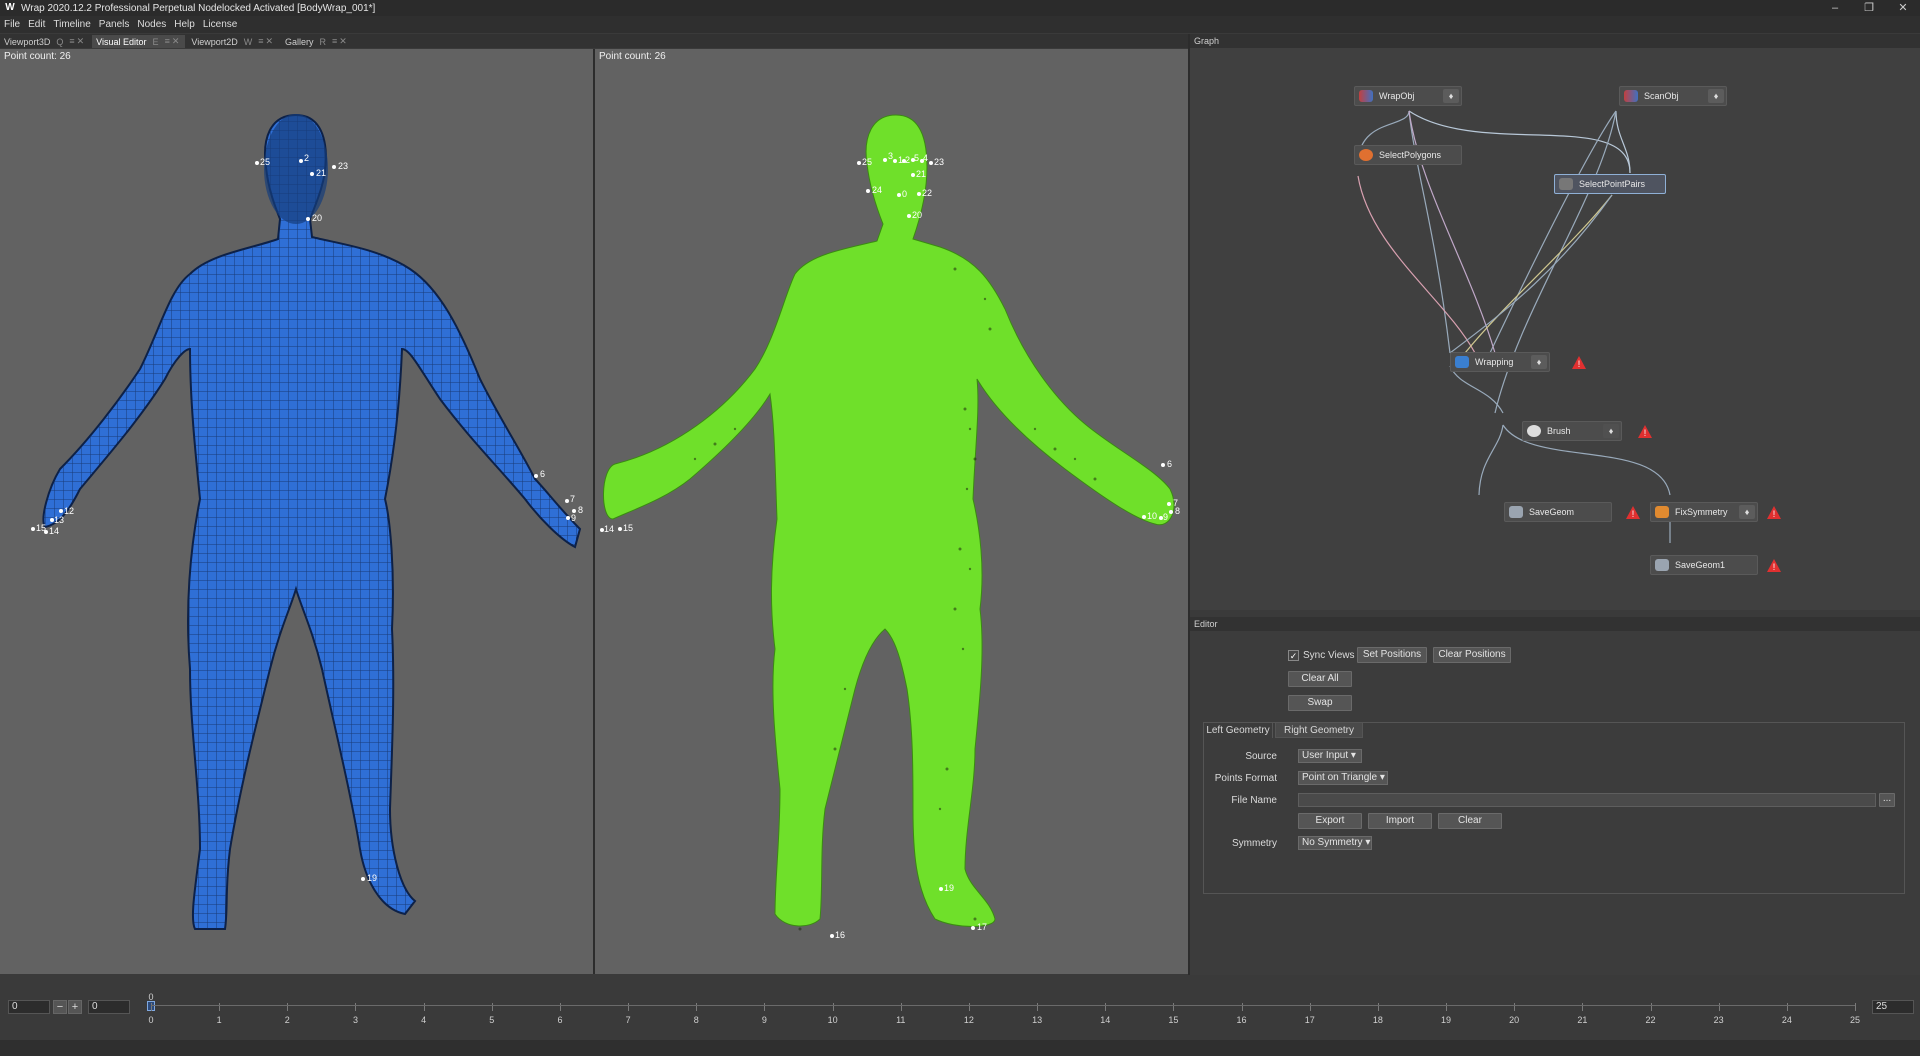 The width and height of the screenshot is (1920, 1056). I want to click on decrement-frame-button: −, so click(60, 1007).